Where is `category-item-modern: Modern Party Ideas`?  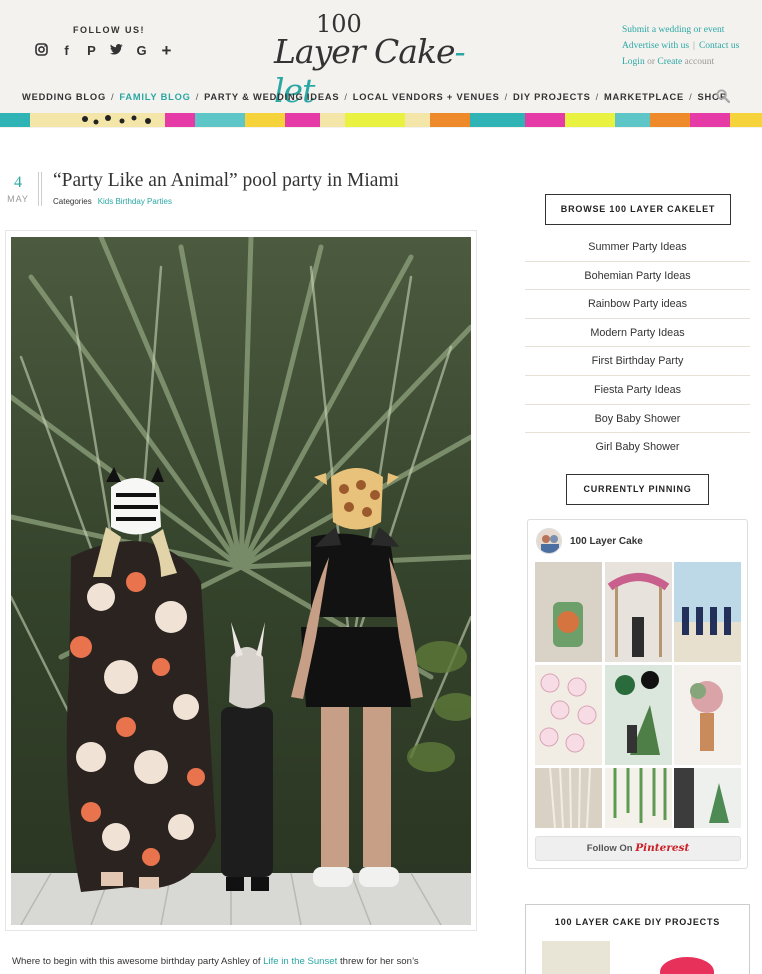
category-item-modern: Modern Party Ideas is located at coordinates (637, 333).